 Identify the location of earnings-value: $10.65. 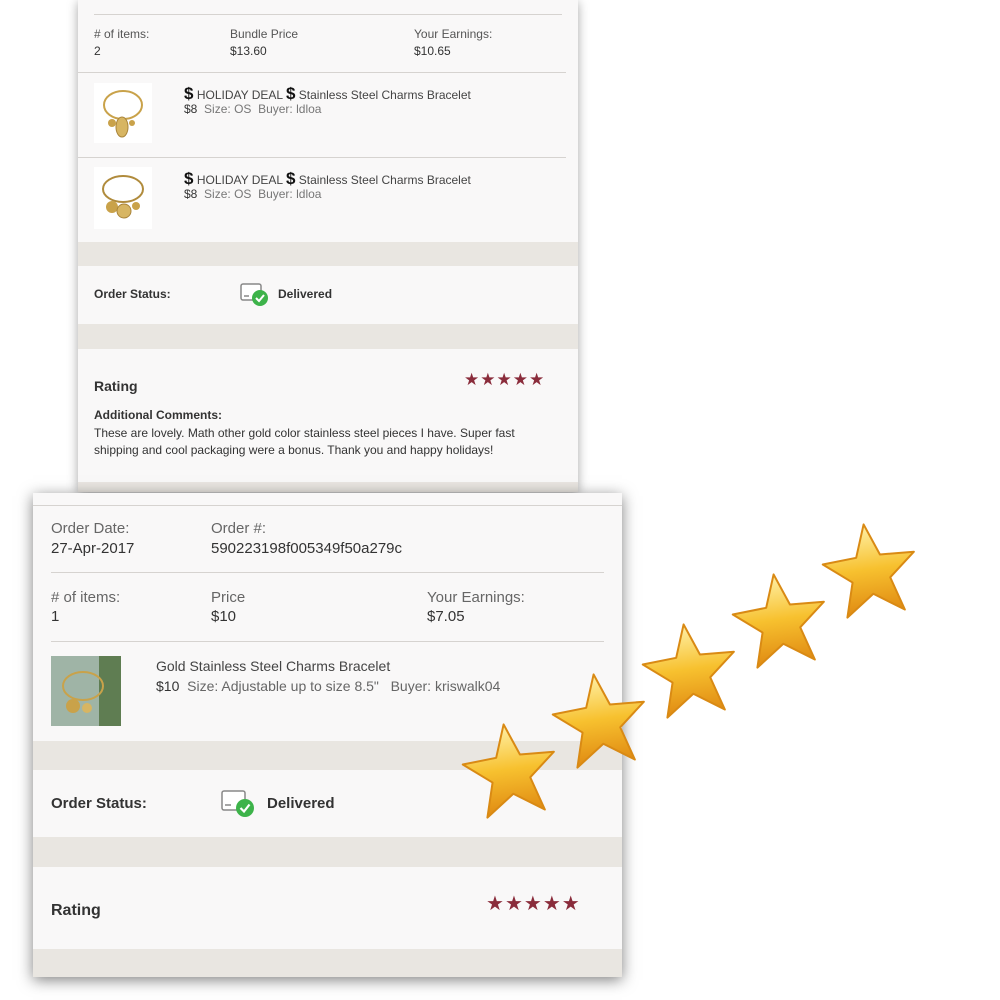
(432, 51).